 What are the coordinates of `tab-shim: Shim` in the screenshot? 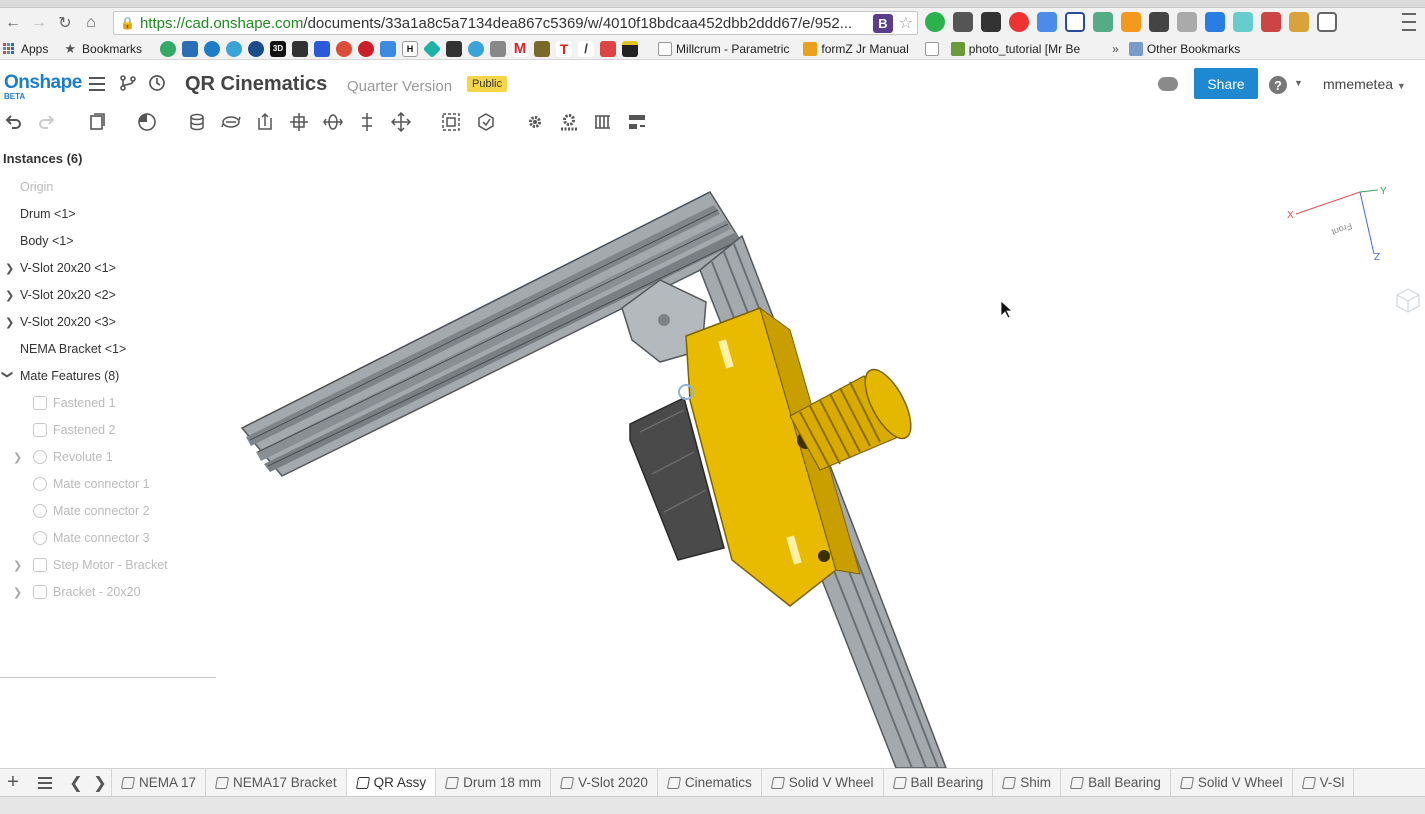 It's located at (1027, 782).